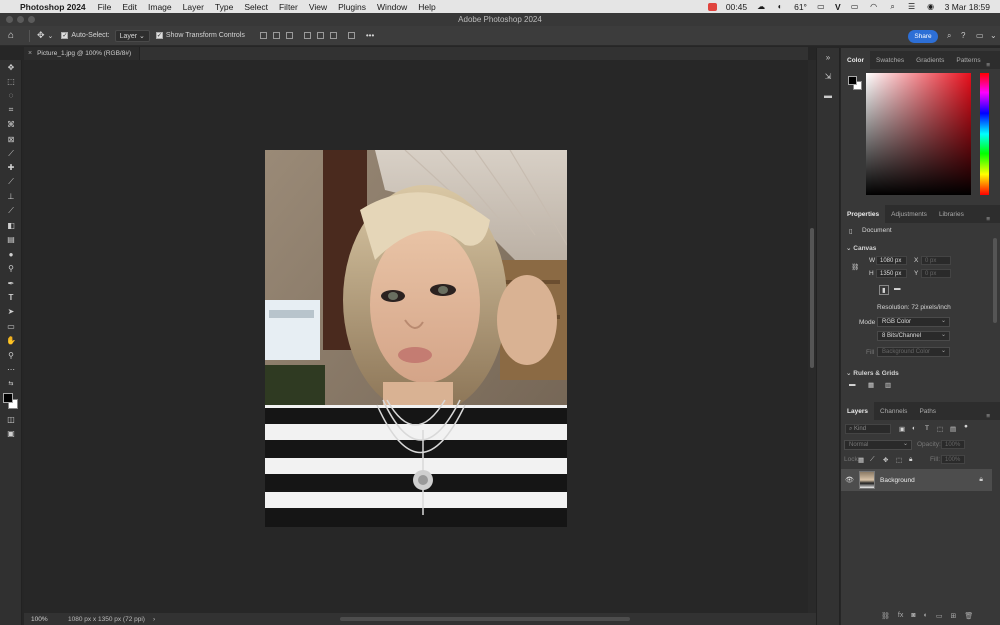 The image size is (1000, 625). Describe the element at coordinates (912, 6) in the screenshot. I see `control-center-icon: ☰` at that location.